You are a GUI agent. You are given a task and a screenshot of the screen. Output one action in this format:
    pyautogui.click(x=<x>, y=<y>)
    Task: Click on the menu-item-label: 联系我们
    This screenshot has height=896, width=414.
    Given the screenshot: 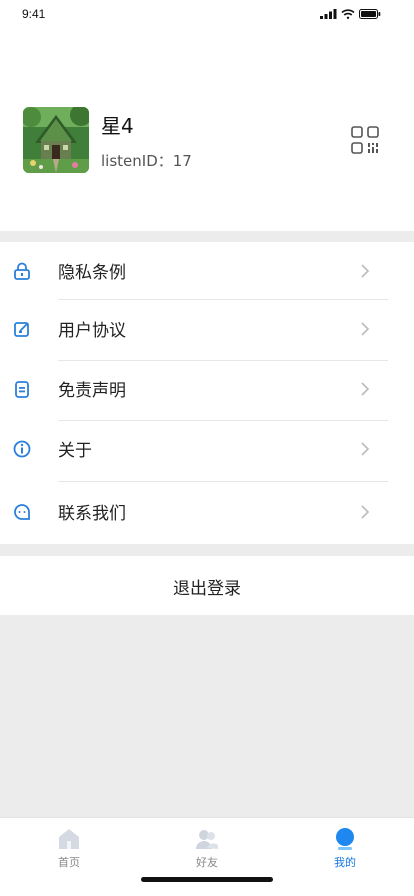 What is the action you would take?
    pyautogui.click(x=92, y=514)
    